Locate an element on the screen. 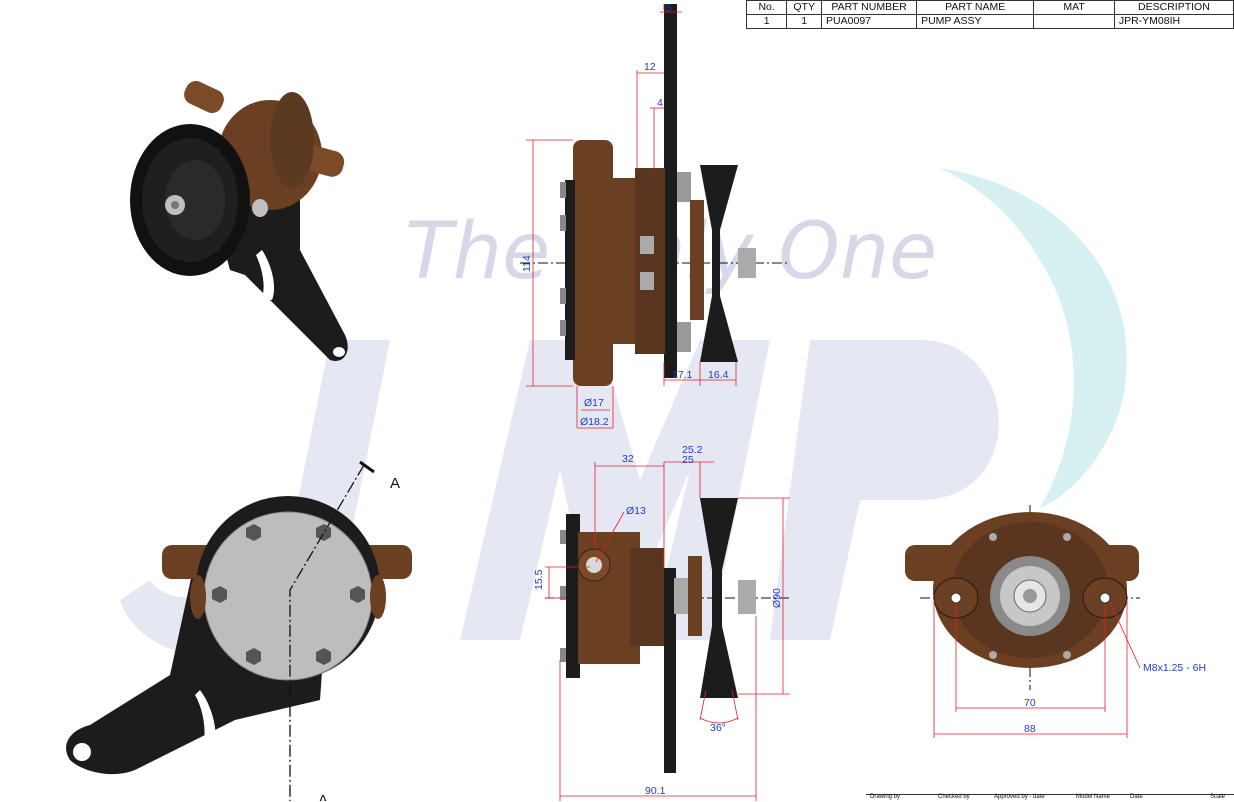 Image resolution: width=1234 pixels, height=802 pixels. bom-header-description: DESCRIPTION is located at coordinates (1173, 7).